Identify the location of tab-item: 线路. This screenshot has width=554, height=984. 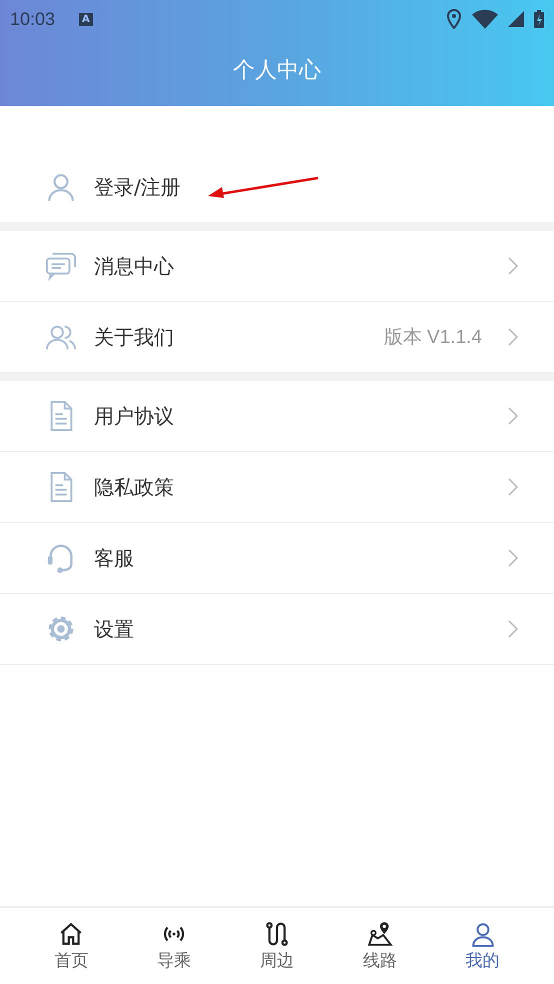
(380, 946).